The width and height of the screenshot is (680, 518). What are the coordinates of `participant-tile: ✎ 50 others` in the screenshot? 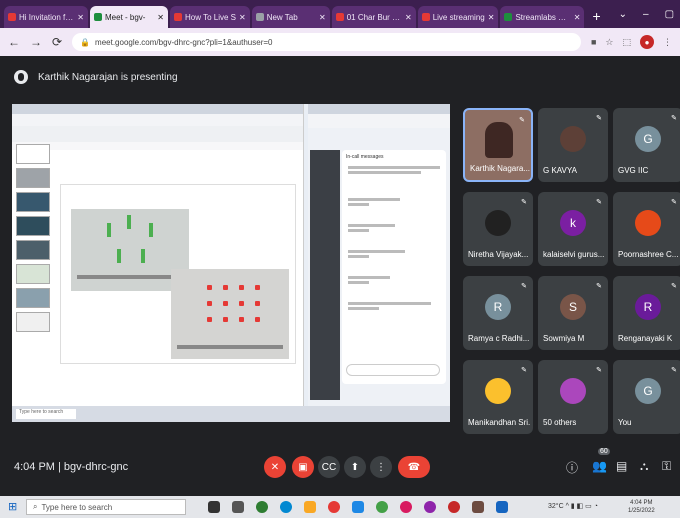 It's located at (573, 397).